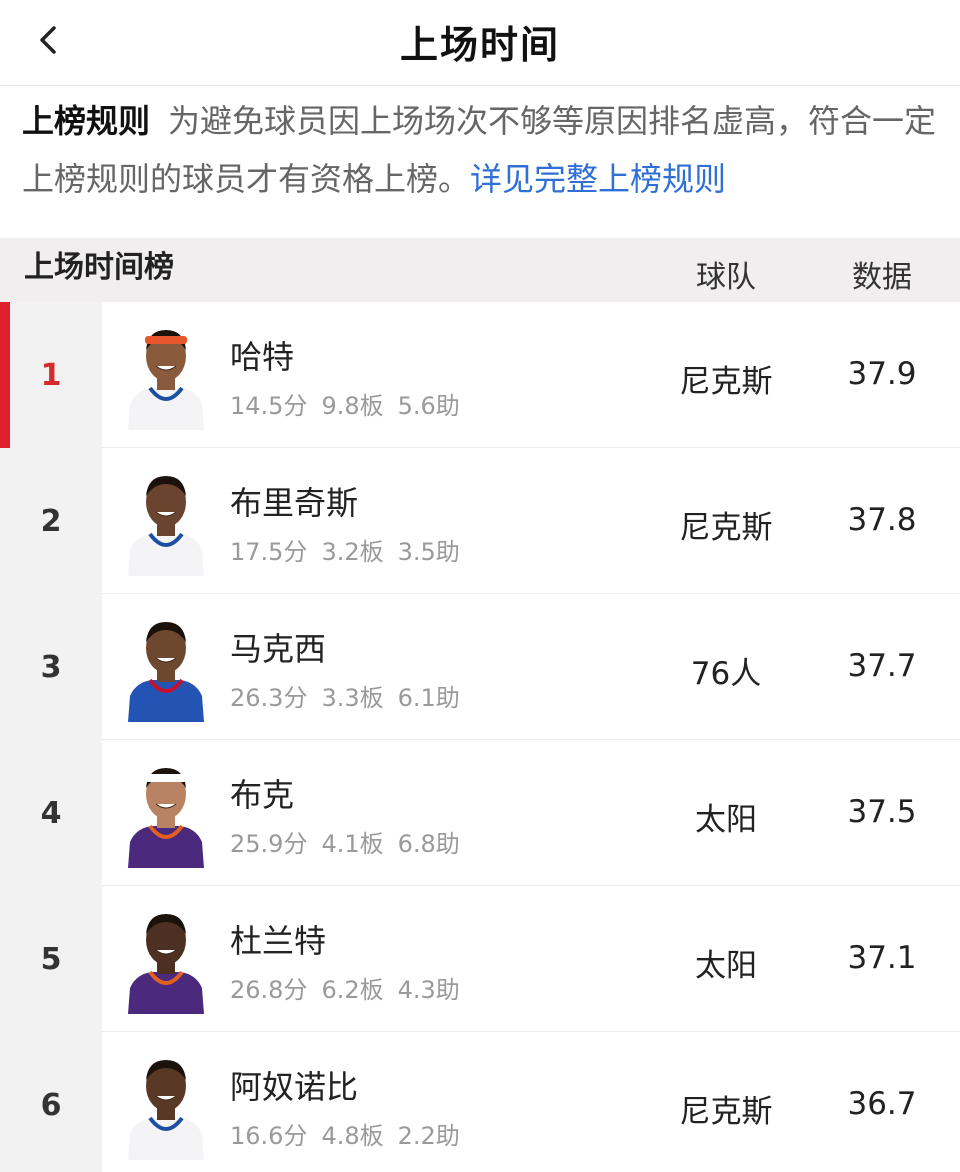 This screenshot has width=960, height=1172. I want to click on player-stats: 16.6分 4.8板 2.2助, so click(352, 1133).